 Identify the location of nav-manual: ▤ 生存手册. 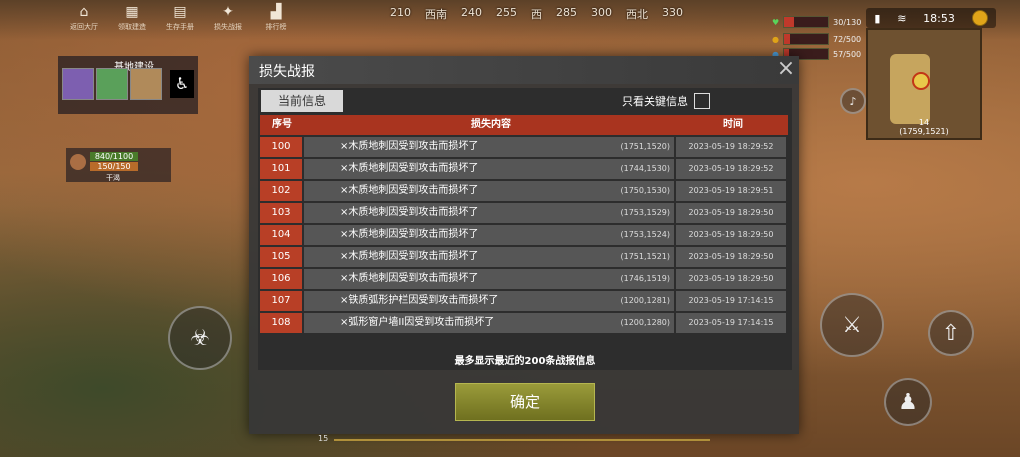
(180, 19).